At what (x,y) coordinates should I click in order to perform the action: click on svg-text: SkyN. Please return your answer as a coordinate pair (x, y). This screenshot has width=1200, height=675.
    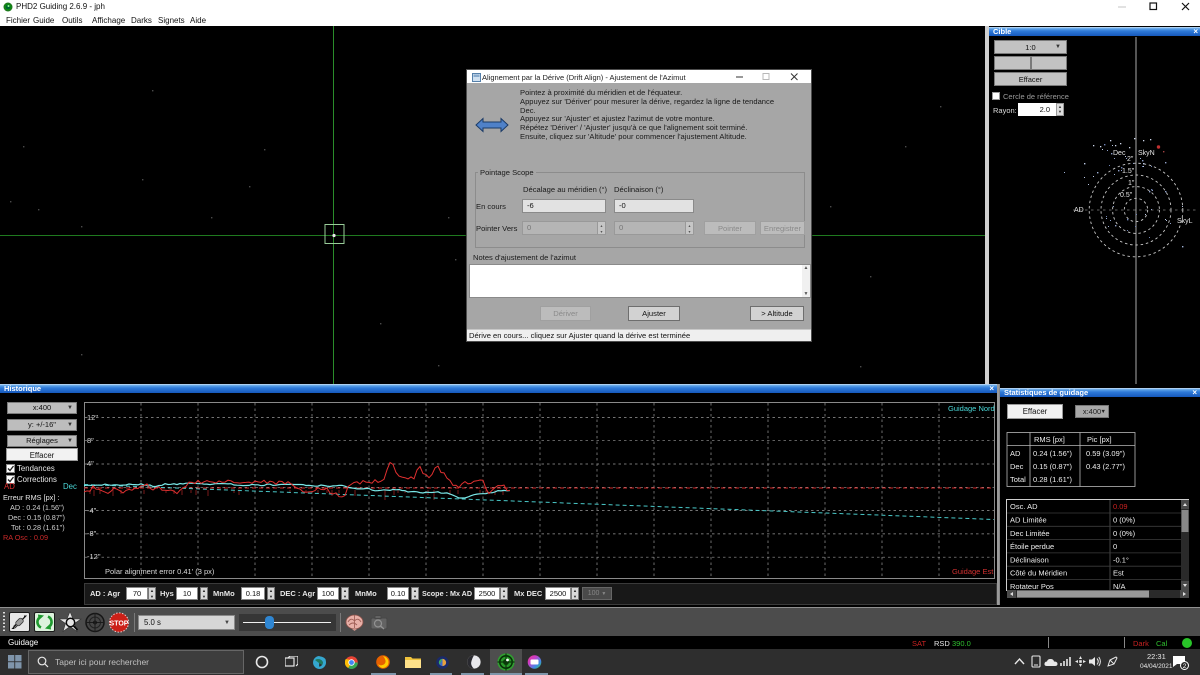
    Looking at the image, I should click on (1146, 153).